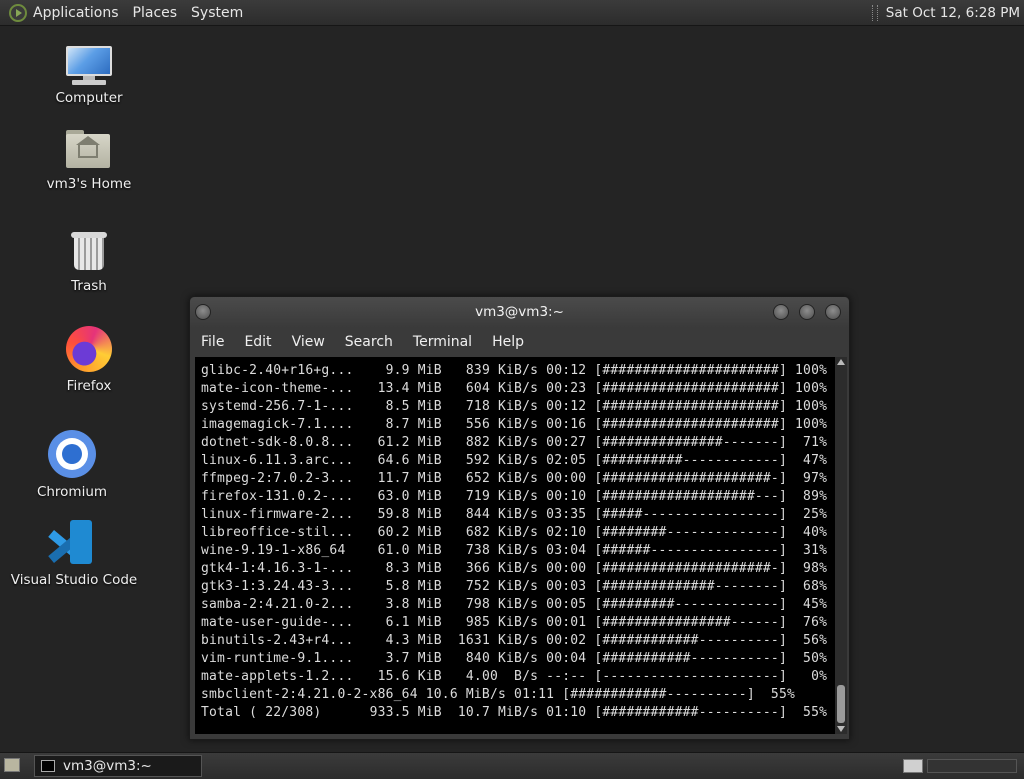 Image resolution: width=1024 pixels, height=779 pixels. I want to click on terminal-rate: 592 KiB/s, so click(502, 460).